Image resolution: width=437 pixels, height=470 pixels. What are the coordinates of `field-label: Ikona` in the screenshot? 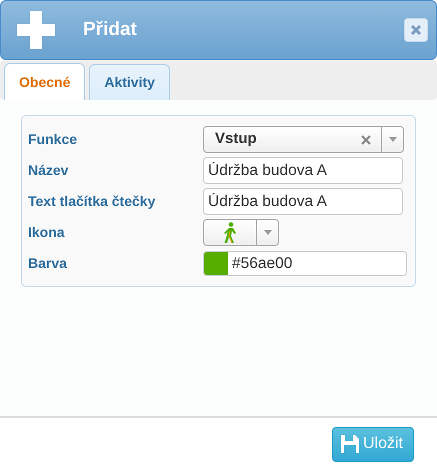 It's located at (47, 232).